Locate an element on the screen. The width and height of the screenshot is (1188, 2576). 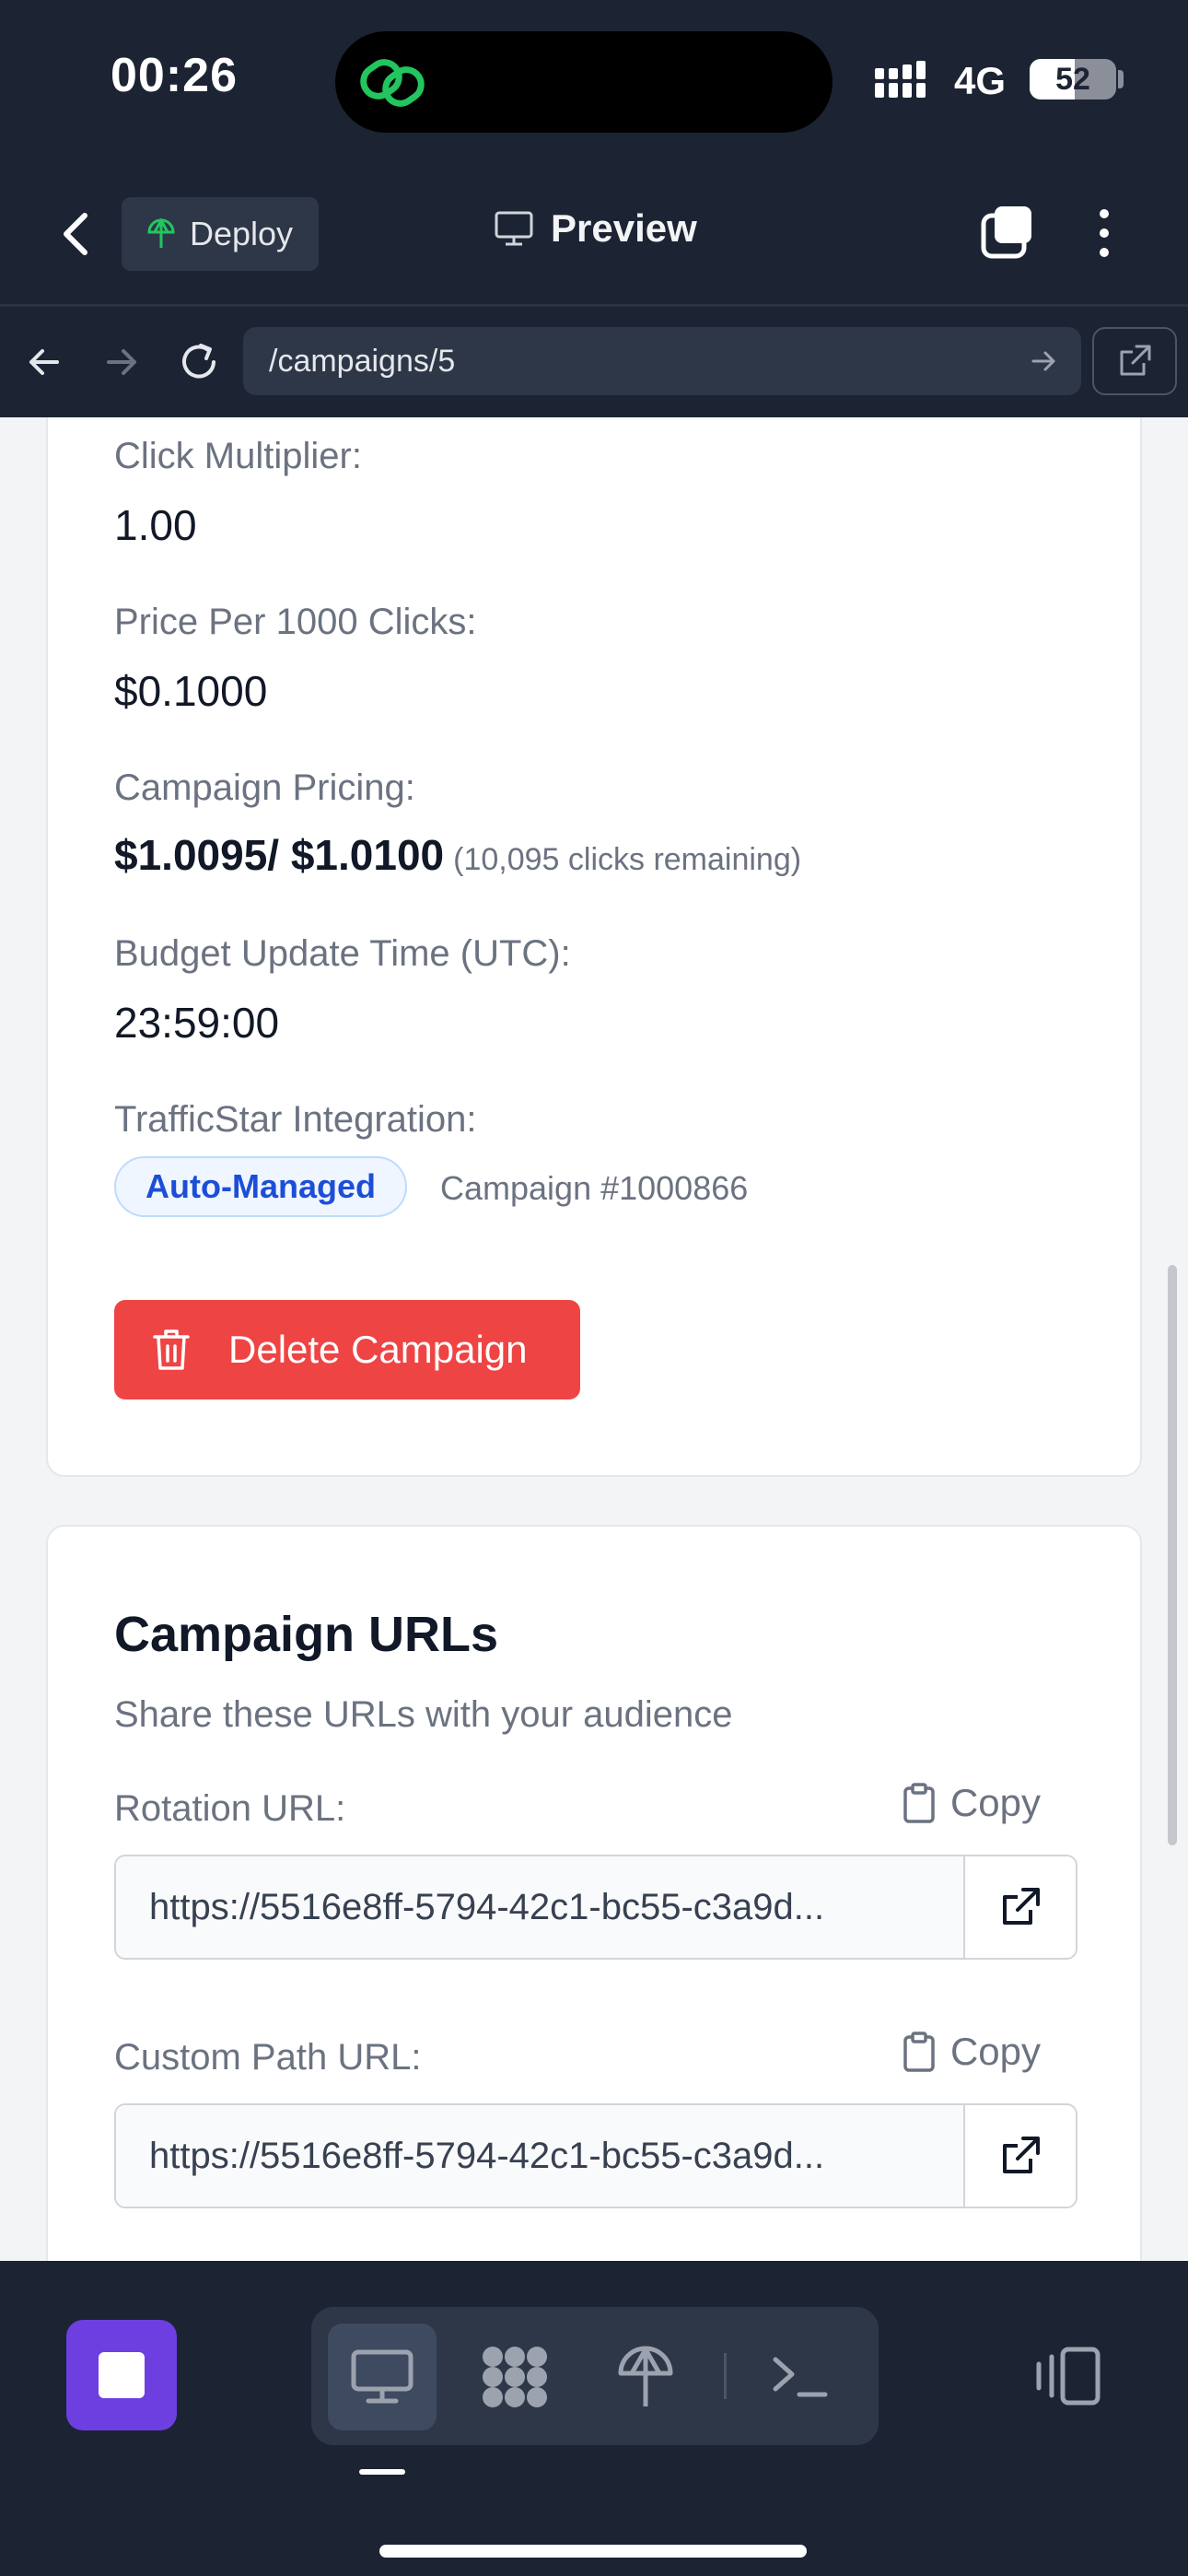
budget-value: 23:59:00 is located at coordinates (197, 1023).